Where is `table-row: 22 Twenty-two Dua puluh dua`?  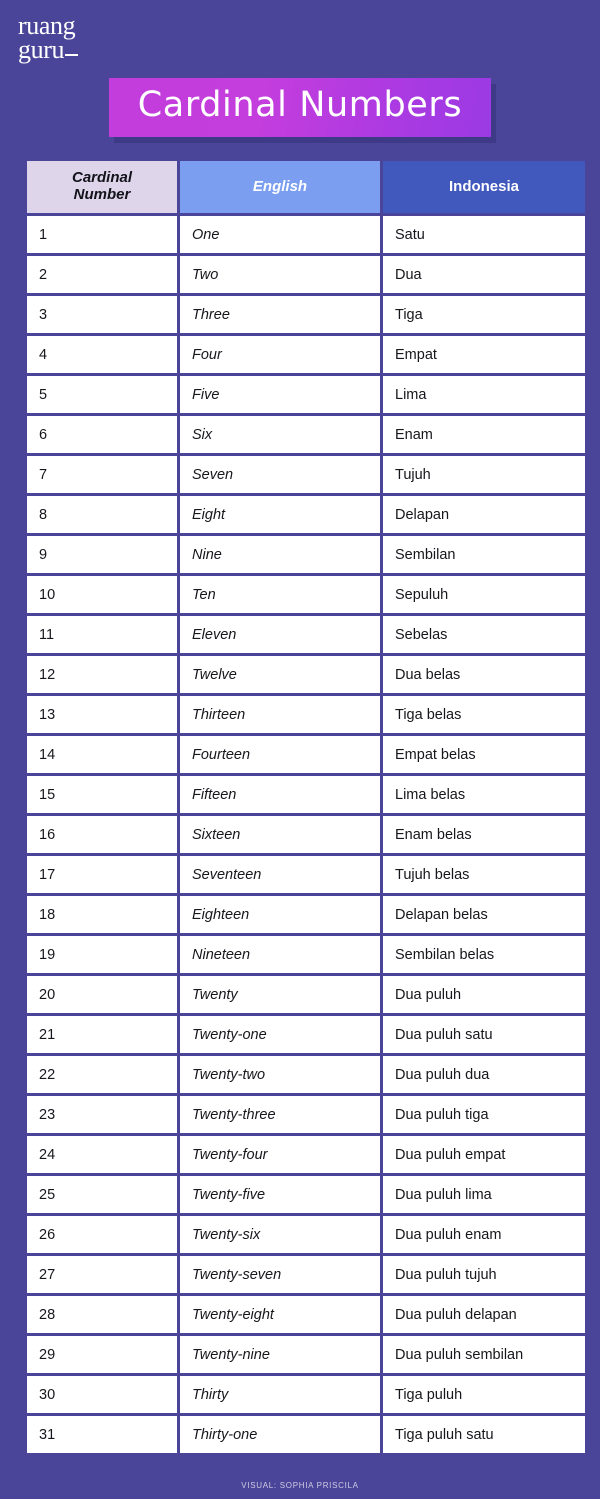 table-row: 22 Twenty-two Dua puluh dua is located at coordinates (306, 1074).